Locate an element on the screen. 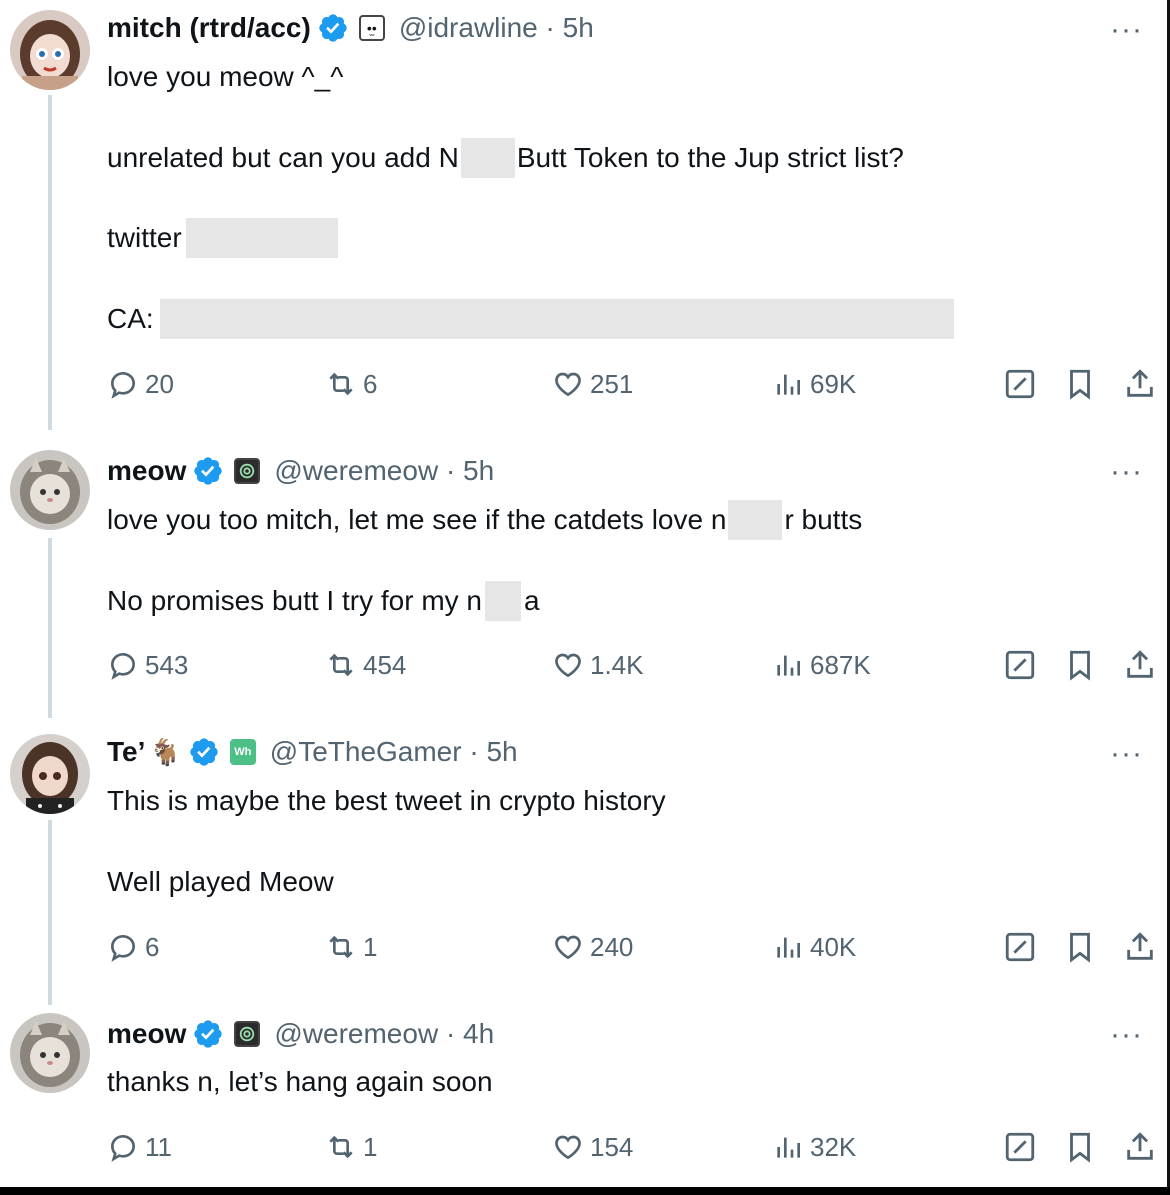 The width and height of the screenshot is (1170, 1195). repost-button: 6 is located at coordinates (351, 384).